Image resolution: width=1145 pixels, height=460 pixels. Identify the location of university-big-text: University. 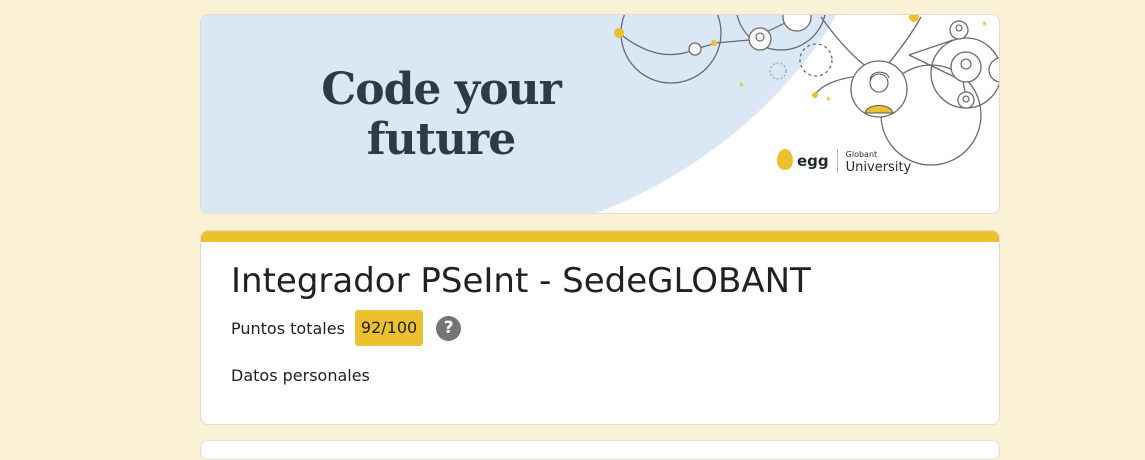
(878, 167).